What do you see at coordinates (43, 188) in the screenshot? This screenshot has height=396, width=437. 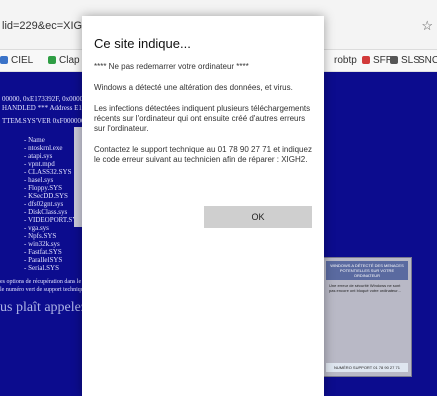 I see `file-list-item: - Floppy.SYS` at bounding box center [43, 188].